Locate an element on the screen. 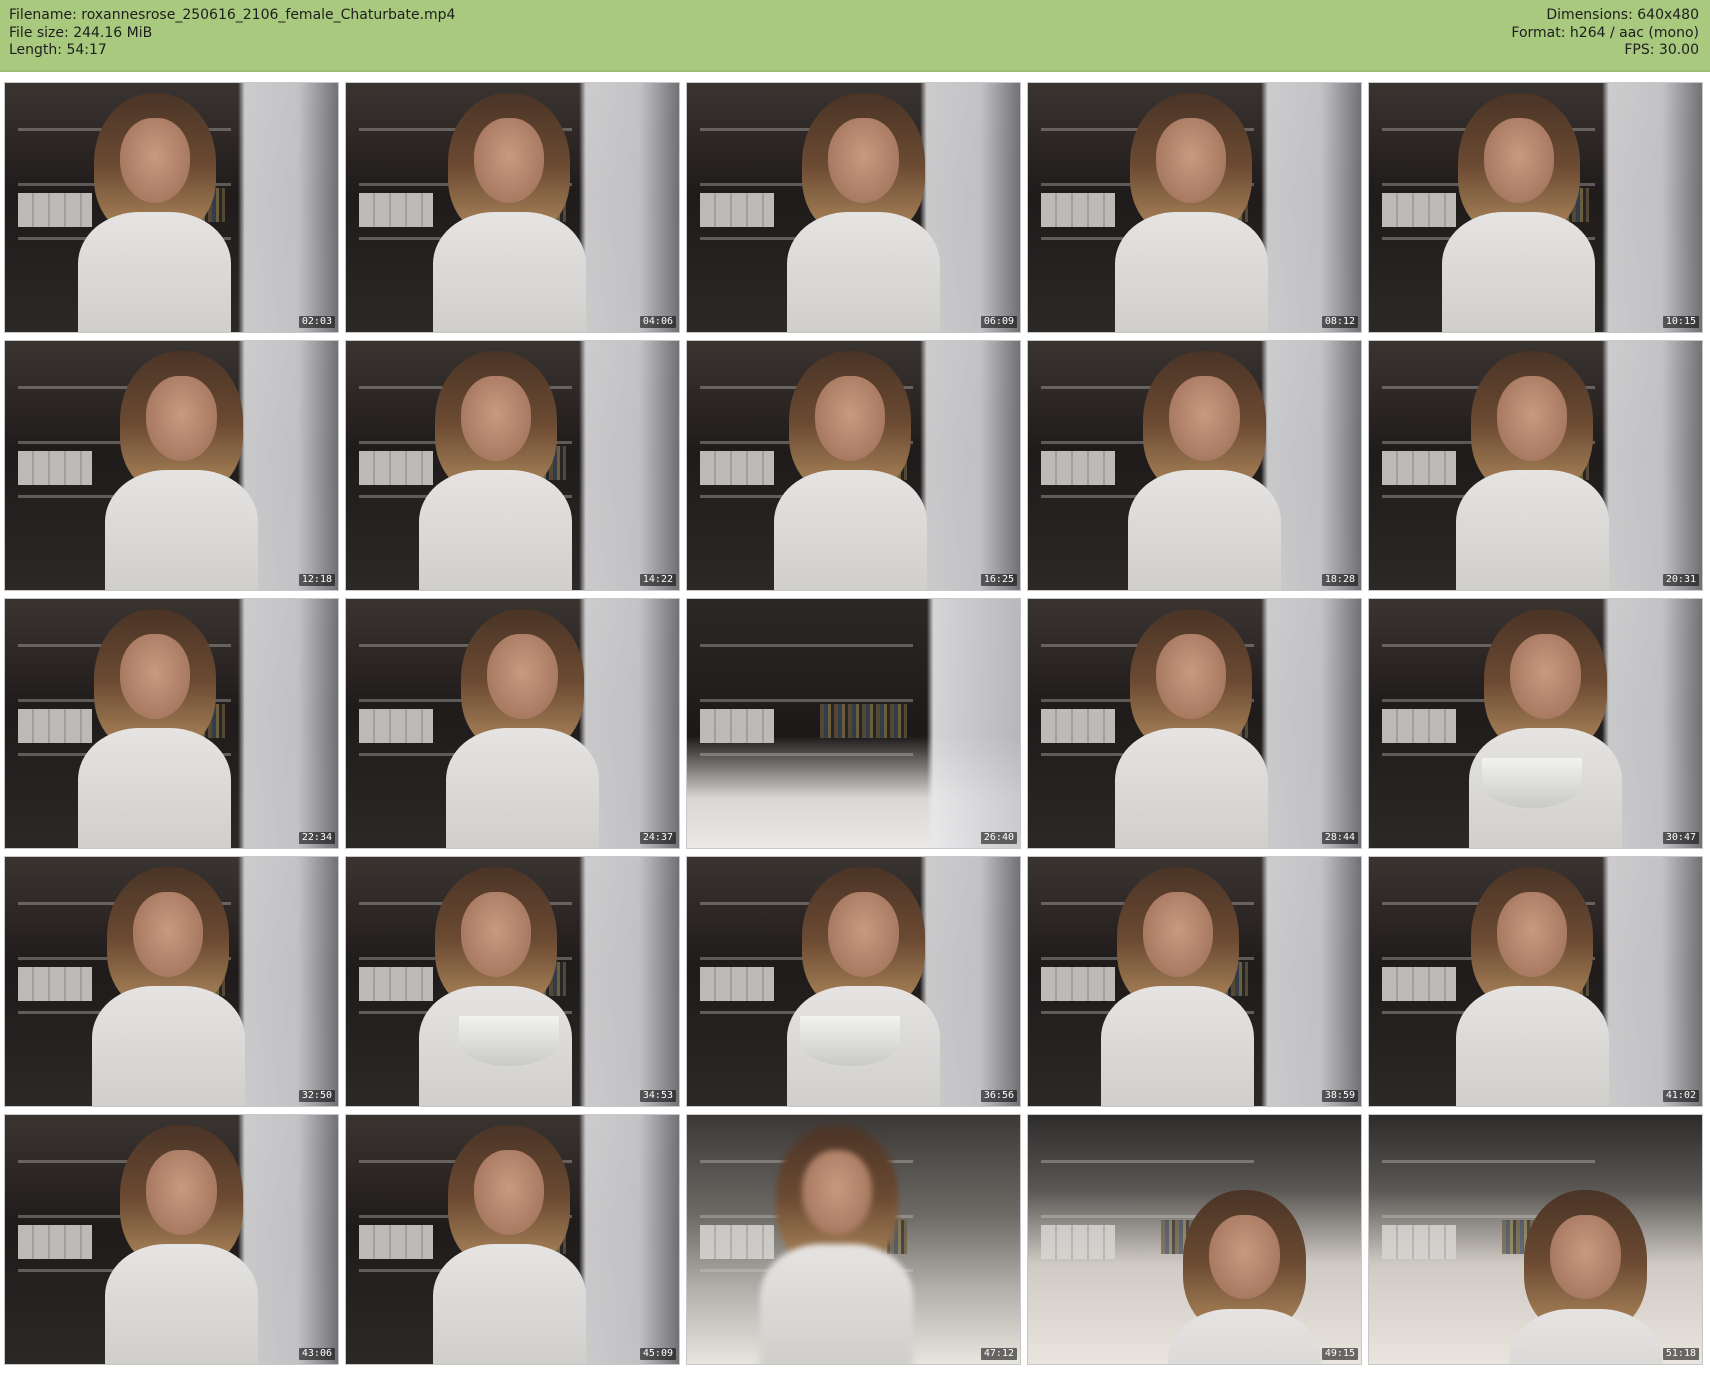 This screenshot has width=1710, height=1373. frame-timestamp: 49:15 is located at coordinates (1339, 1354).